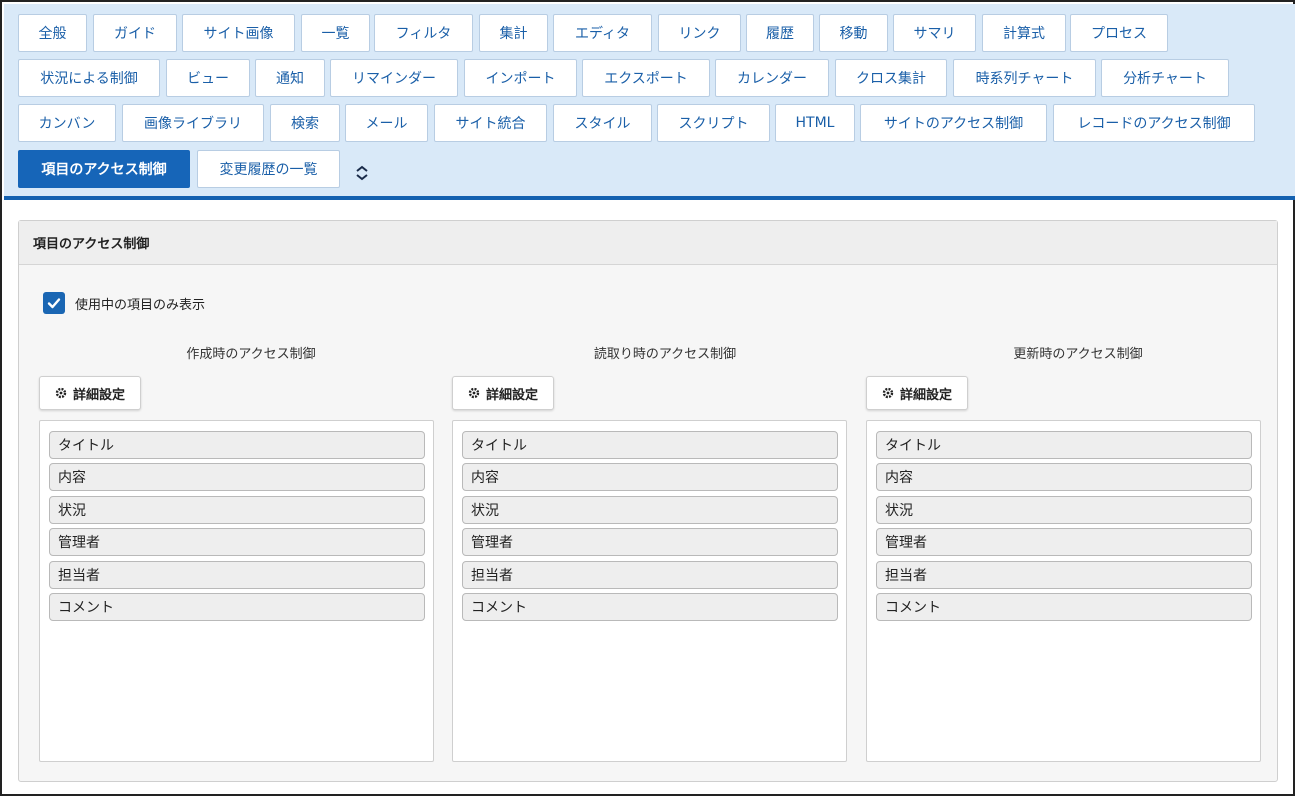  I want to click on tab-list: 一覧, so click(335, 33).